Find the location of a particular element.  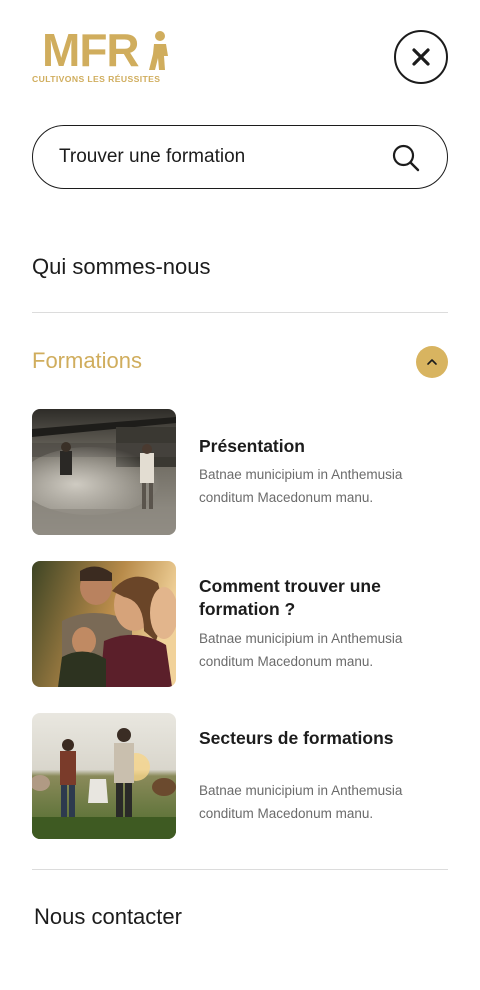

mfr-logo: MFR CULTIVONS LES RÉUSSITES is located at coordinates (112, 56).